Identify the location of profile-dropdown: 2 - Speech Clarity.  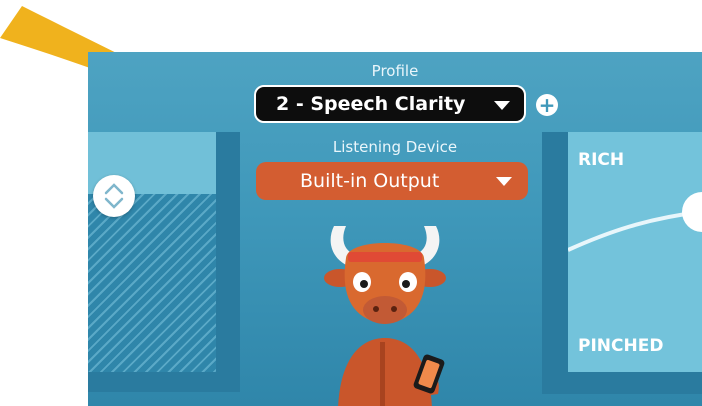
(390, 104).